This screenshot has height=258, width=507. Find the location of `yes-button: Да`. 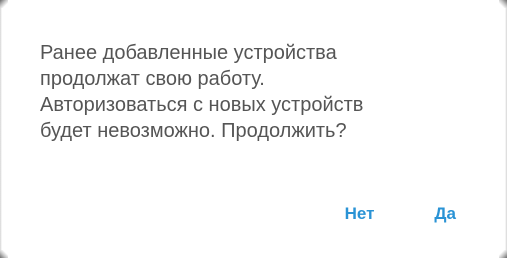

yes-button: Да is located at coordinates (445, 214).